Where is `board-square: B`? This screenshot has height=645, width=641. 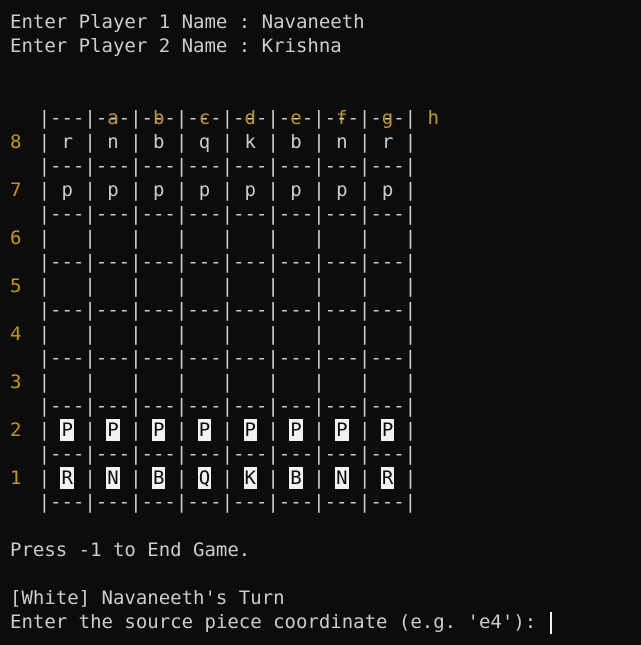 board-square: B is located at coordinates (159, 478).